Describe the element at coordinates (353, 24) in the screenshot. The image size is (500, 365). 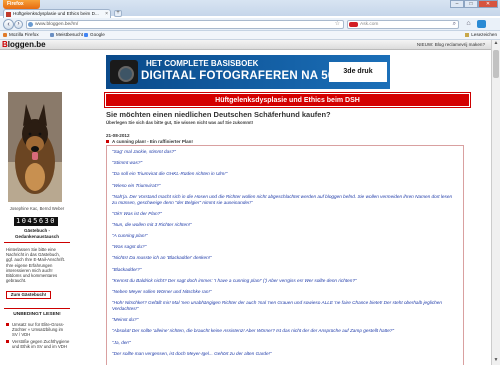
I see `search-engine-icon` at that location.